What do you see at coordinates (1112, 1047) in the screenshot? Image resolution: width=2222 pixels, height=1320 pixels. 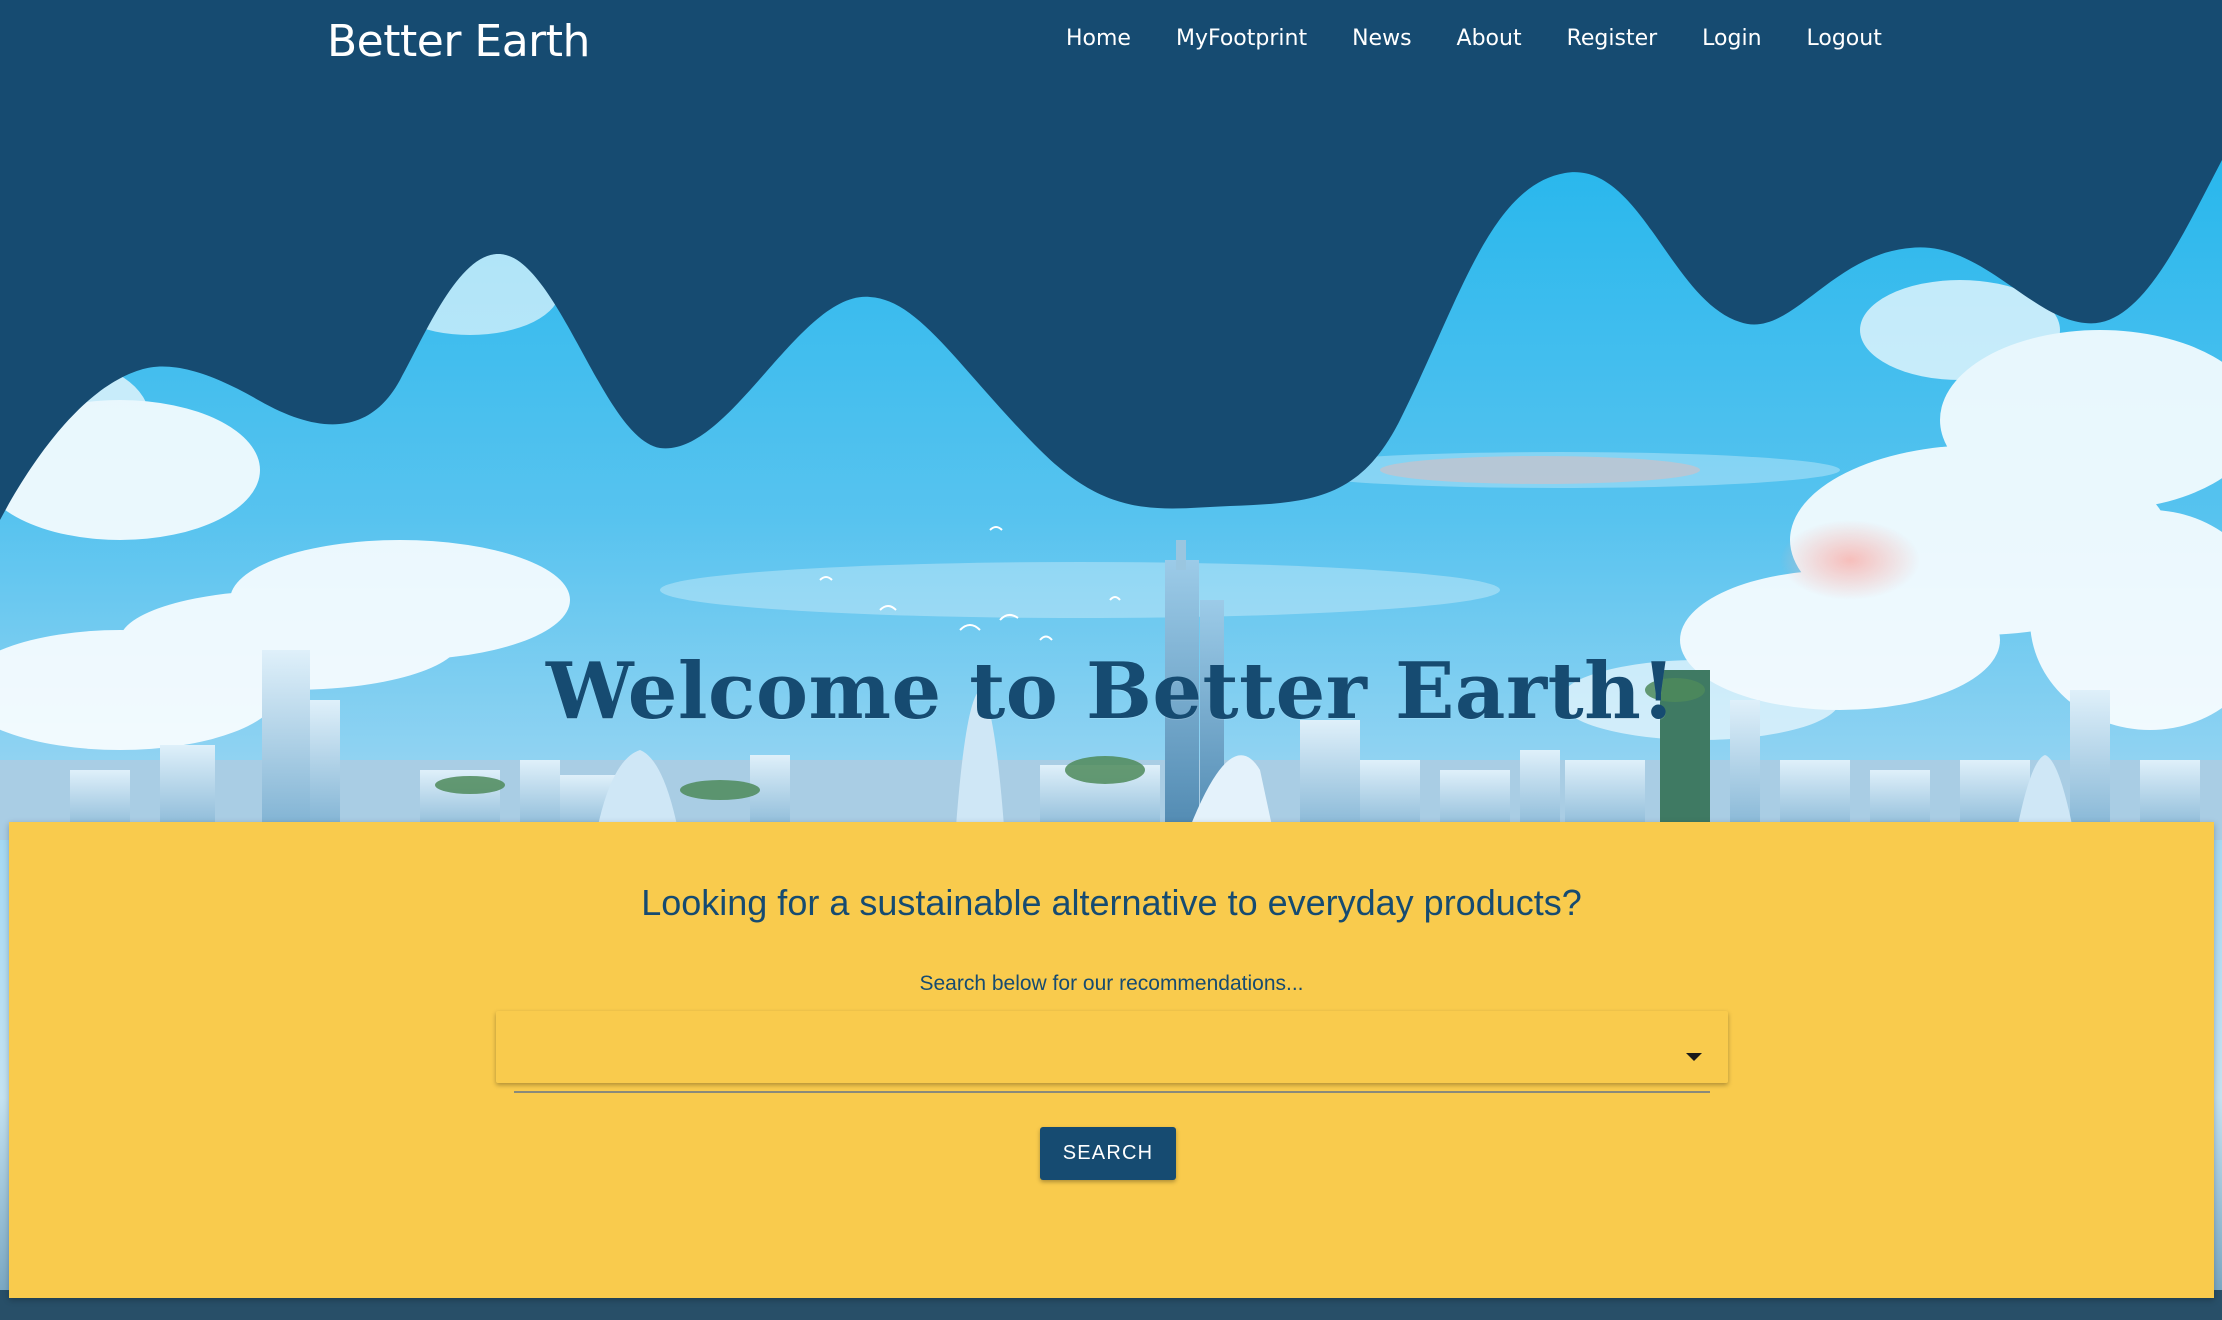 I see `product-select` at bounding box center [1112, 1047].